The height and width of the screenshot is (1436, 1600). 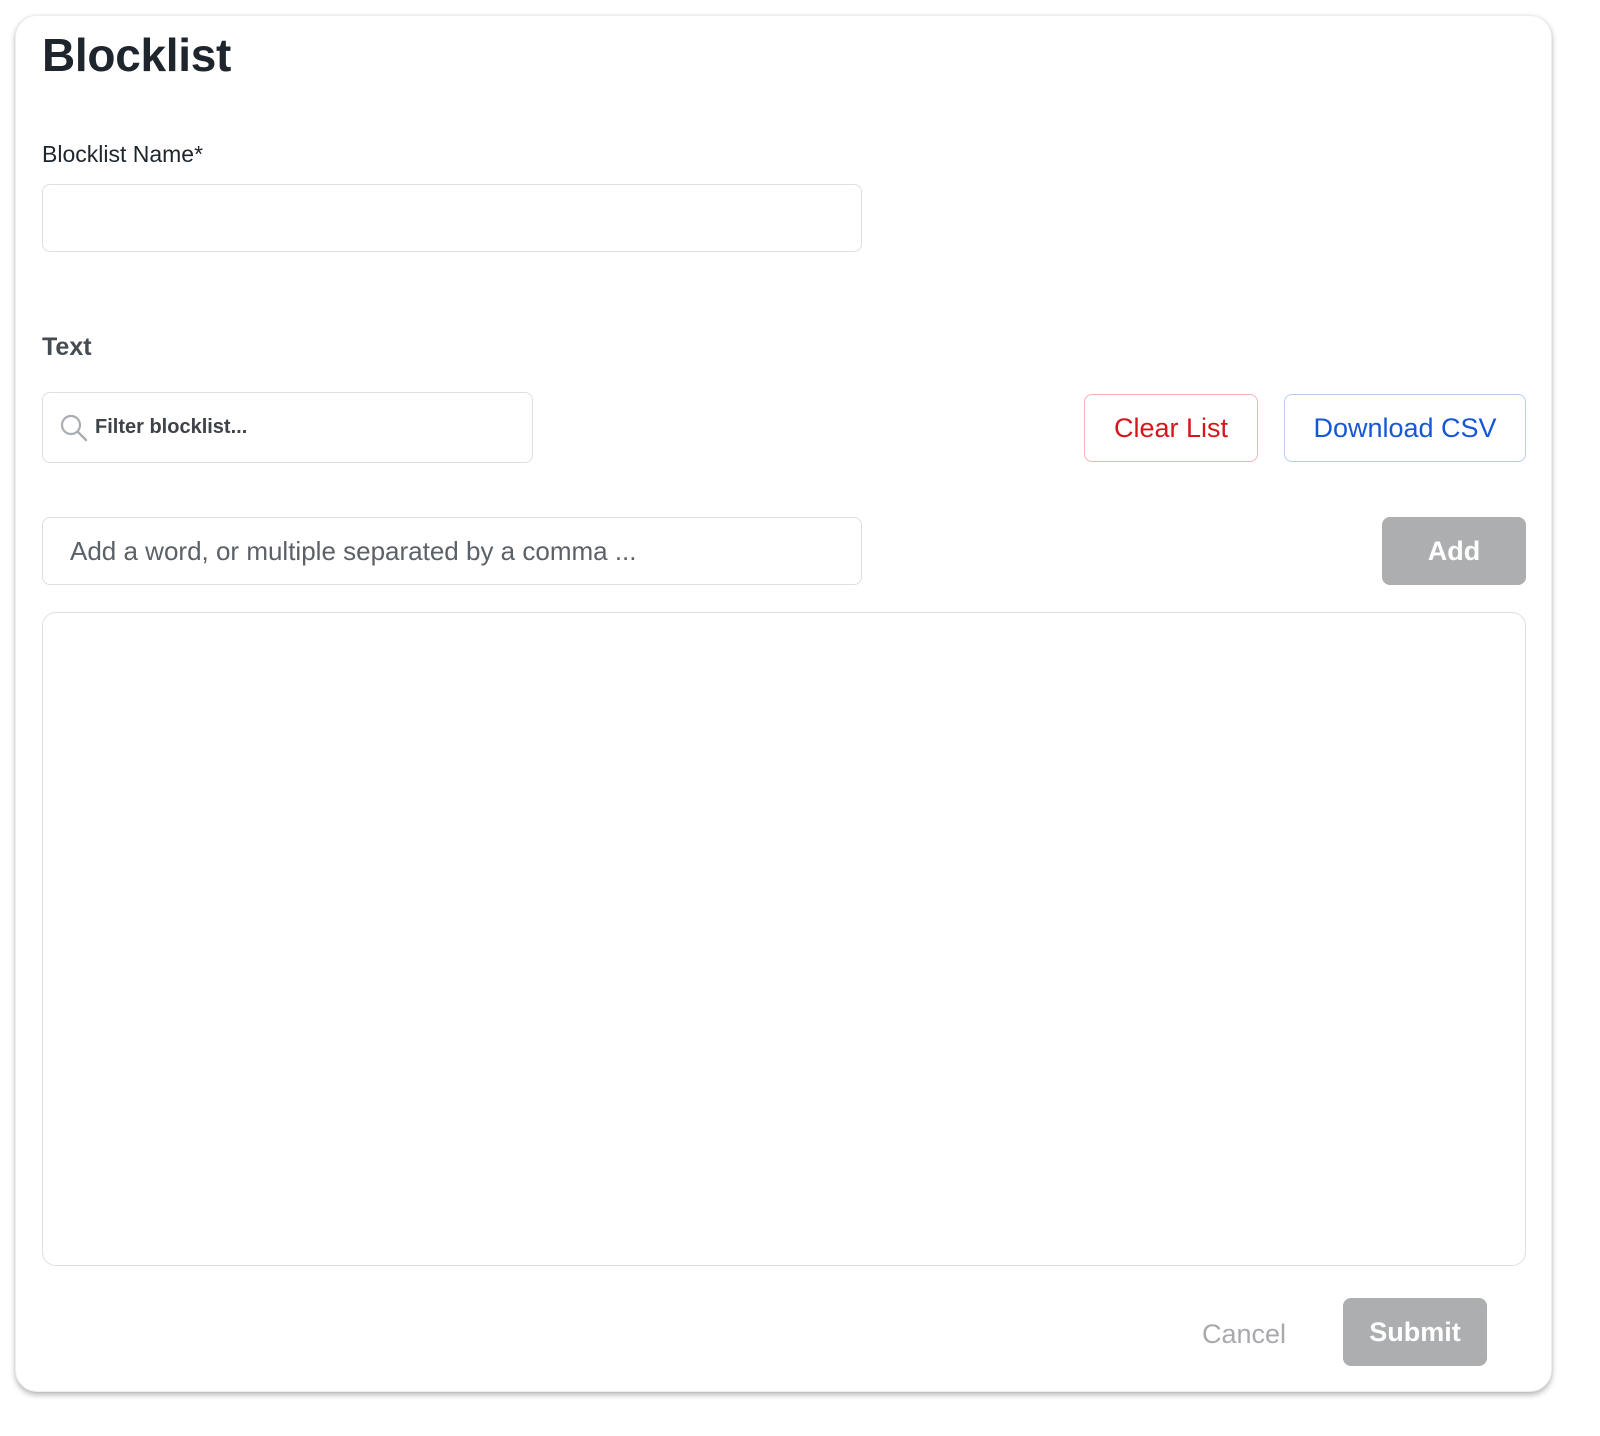 What do you see at coordinates (1415, 1332) in the screenshot?
I see `submit-button: Submit` at bounding box center [1415, 1332].